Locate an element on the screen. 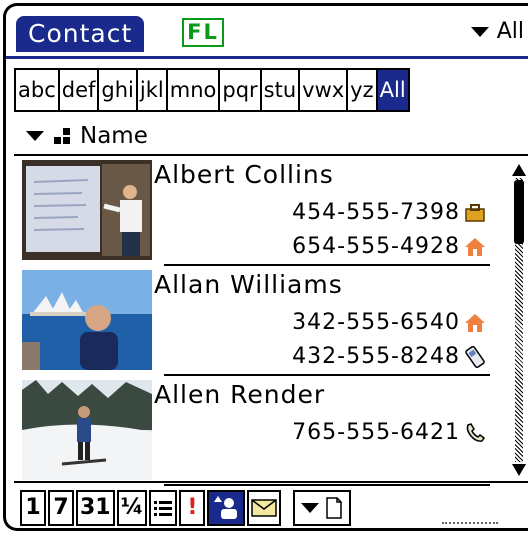 The width and height of the screenshot is (529, 535). day-view-button: 1 is located at coordinates (33, 508).